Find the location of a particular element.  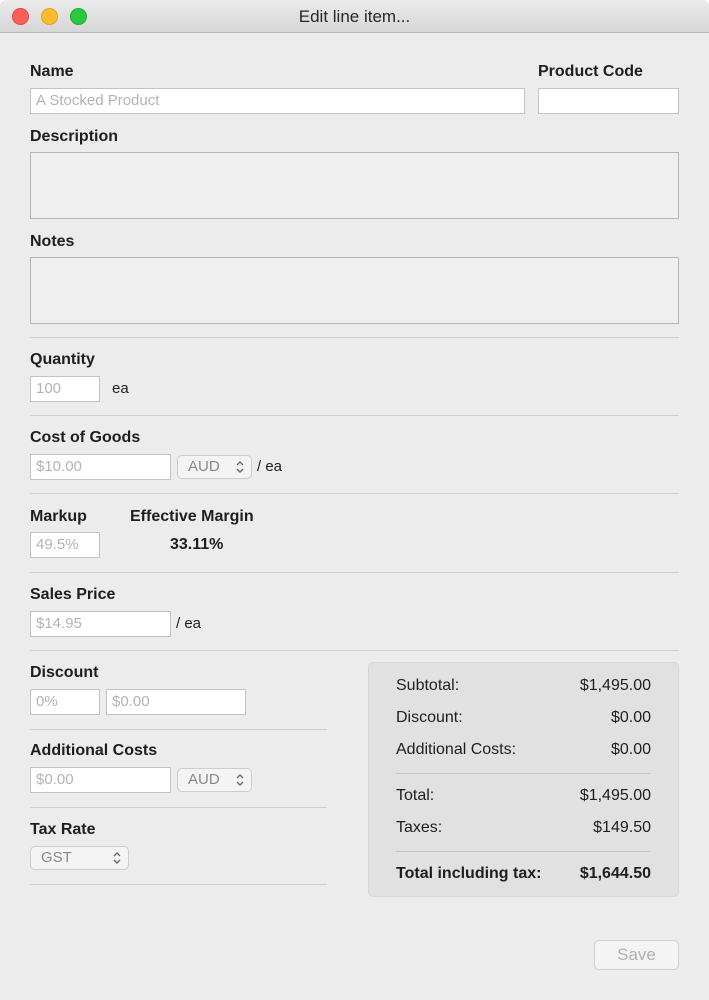

tax-rate-label: Tax Rate is located at coordinates (63, 829).